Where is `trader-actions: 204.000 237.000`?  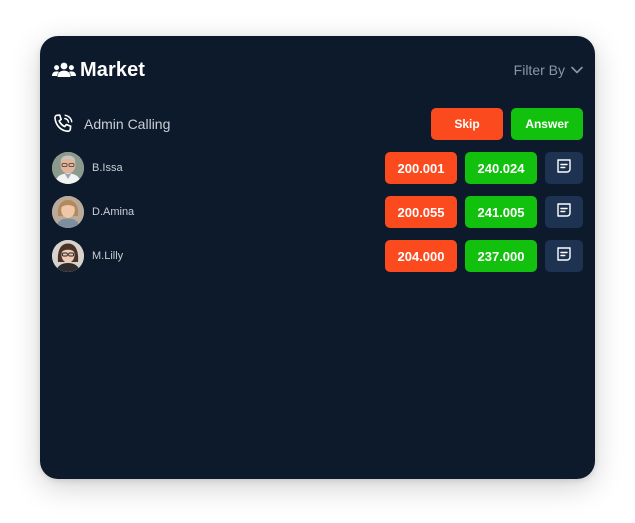 trader-actions: 204.000 237.000 is located at coordinates (484, 256).